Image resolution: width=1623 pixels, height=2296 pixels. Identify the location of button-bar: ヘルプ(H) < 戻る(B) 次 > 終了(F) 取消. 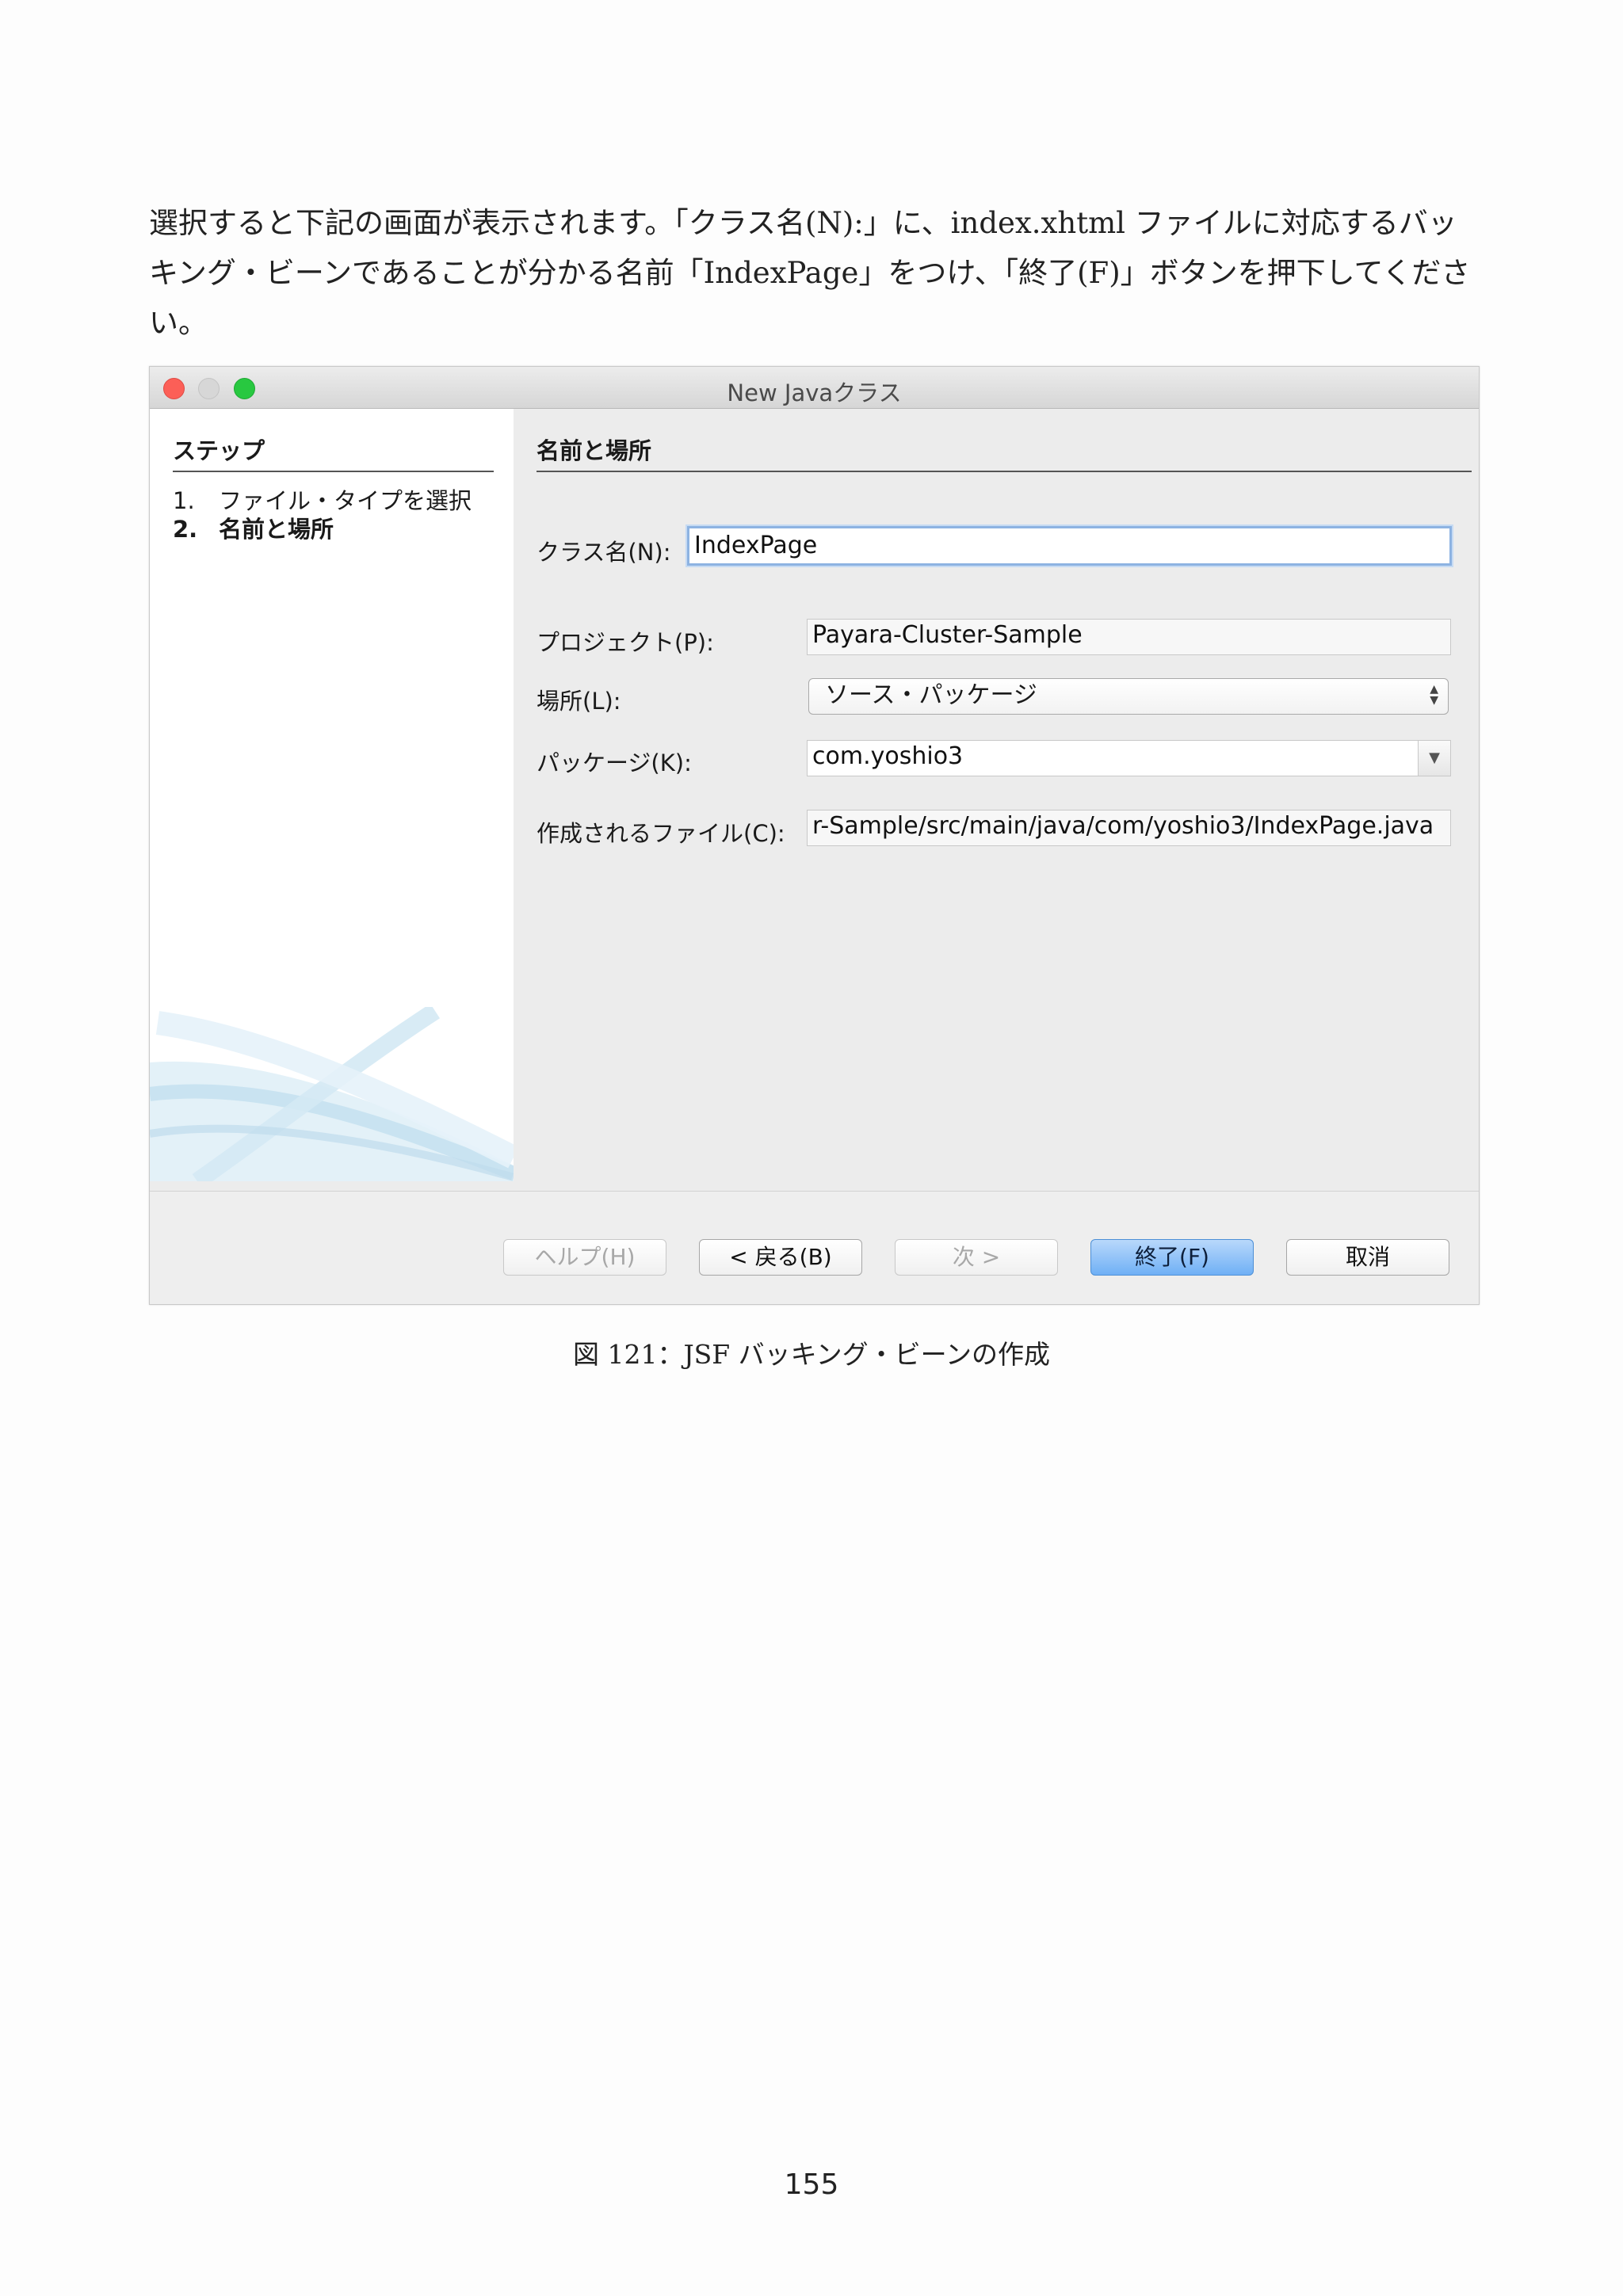
(814, 1247).